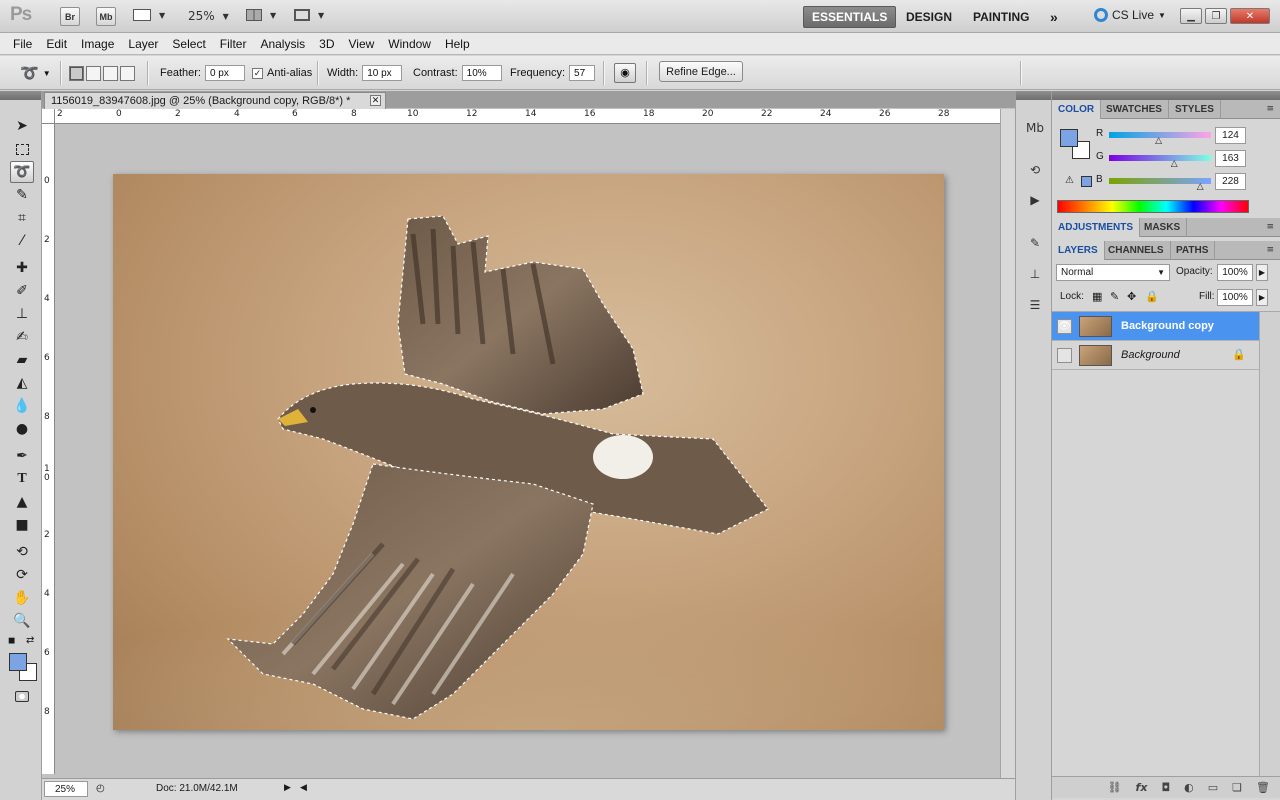 The image size is (1280, 800). What do you see at coordinates (22, 172) in the screenshot?
I see `lasso-tool: ➰` at bounding box center [22, 172].